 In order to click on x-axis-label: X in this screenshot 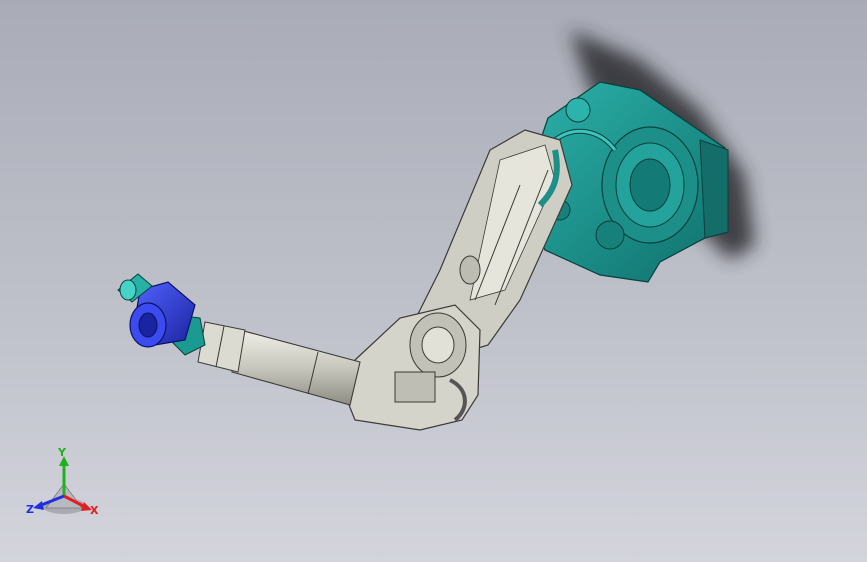, I will do `click(94, 510)`.